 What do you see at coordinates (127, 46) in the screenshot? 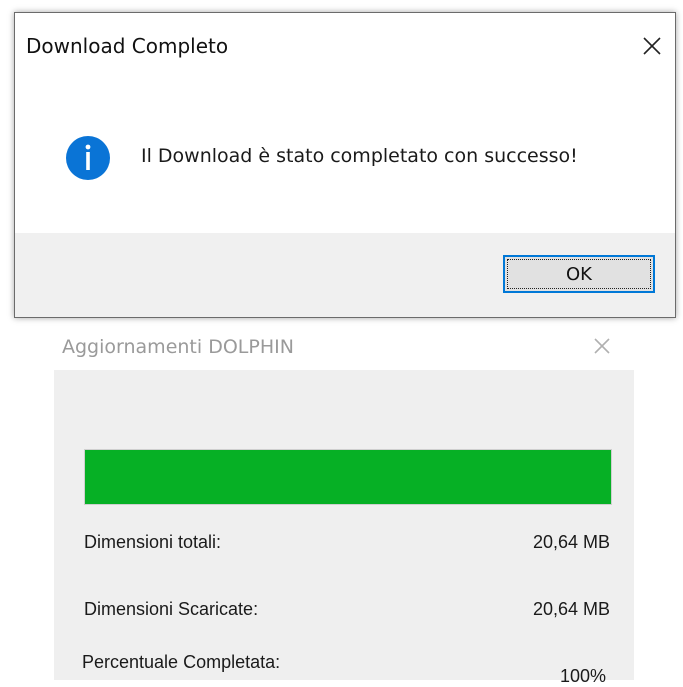
I see `dialog-title: Download Completo` at bounding box center [127, 46].